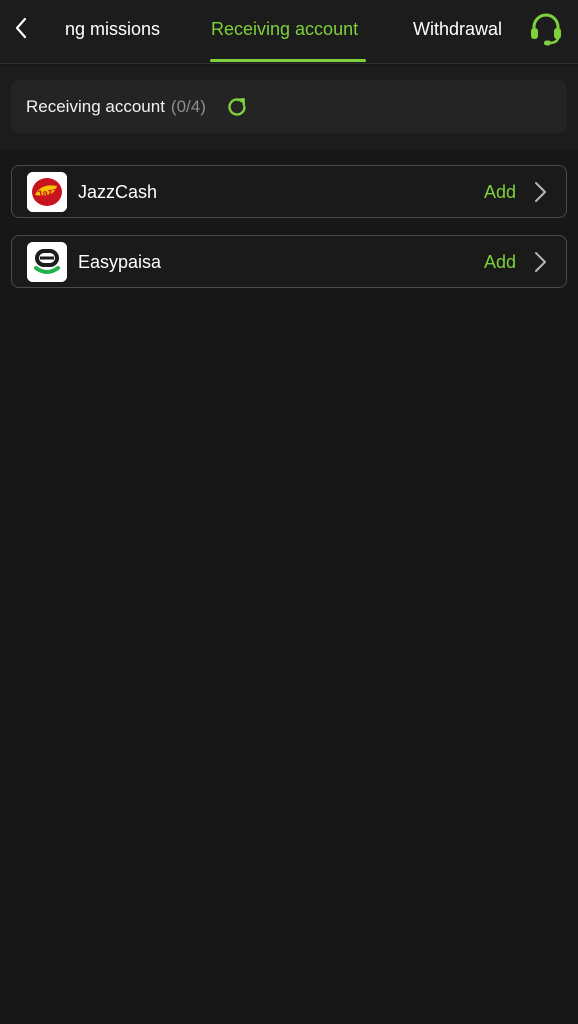  I want to click on customer-support-button, so click(546, 29).